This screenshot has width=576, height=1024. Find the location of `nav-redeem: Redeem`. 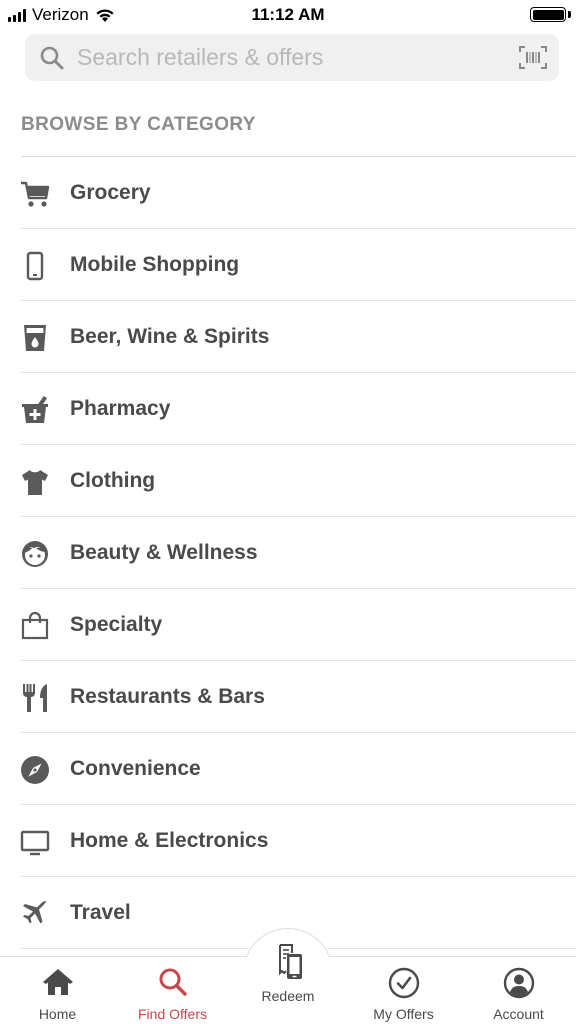

nav-redeem: Redeem is located at coordinates (288, 973).